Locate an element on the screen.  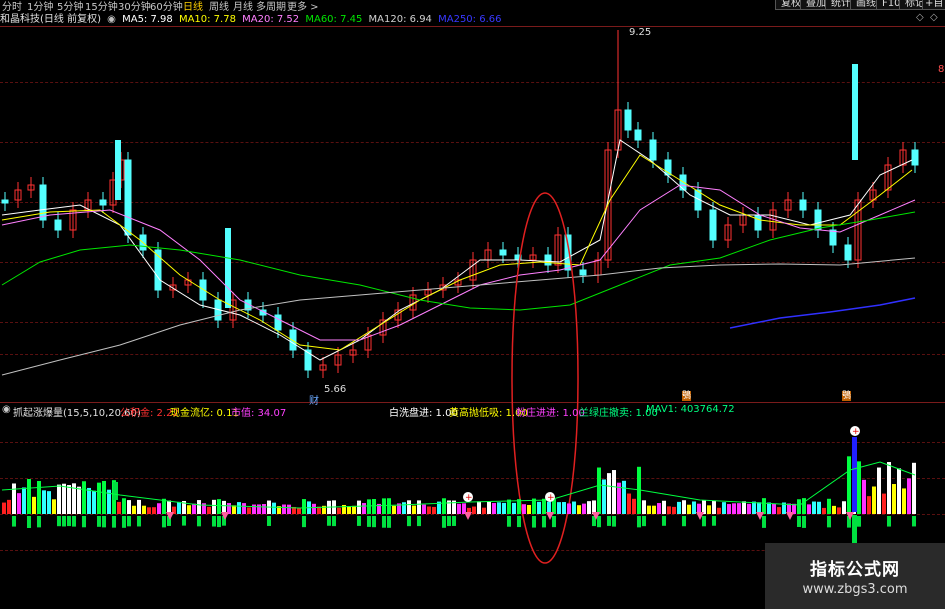
hao-marker-1: 鴞 is located at coordinates (687, 396).